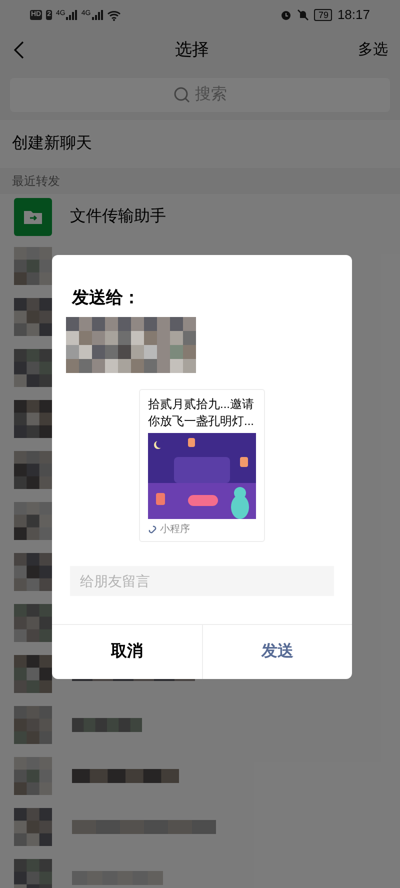 Image resolution: width=400 pixels, height=888 pixels. What do you see at coordinates (353, 15) in the screenshot?
I see `clock-time: 18:17` at bounding box center [353, 15].